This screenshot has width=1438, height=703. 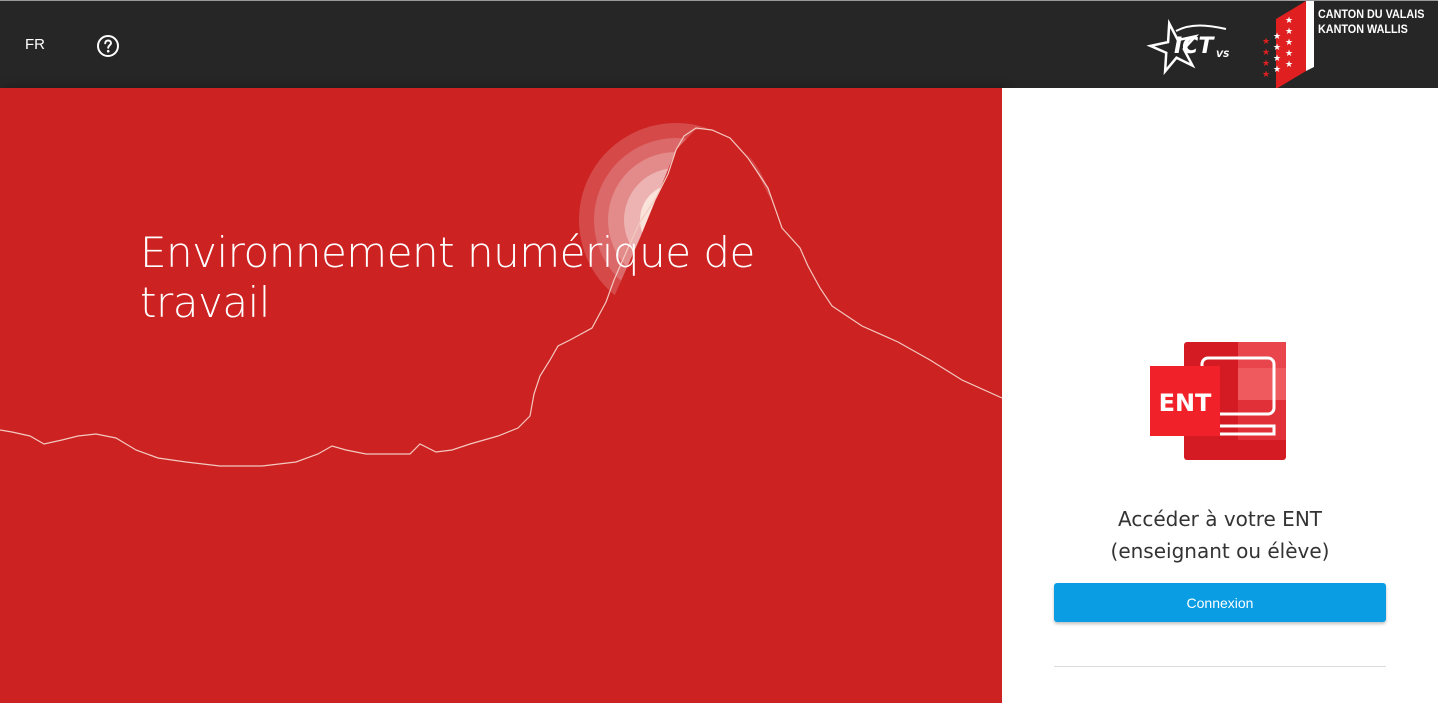 I want to click on page-title-line2: travail, so click(x=205, y=302).